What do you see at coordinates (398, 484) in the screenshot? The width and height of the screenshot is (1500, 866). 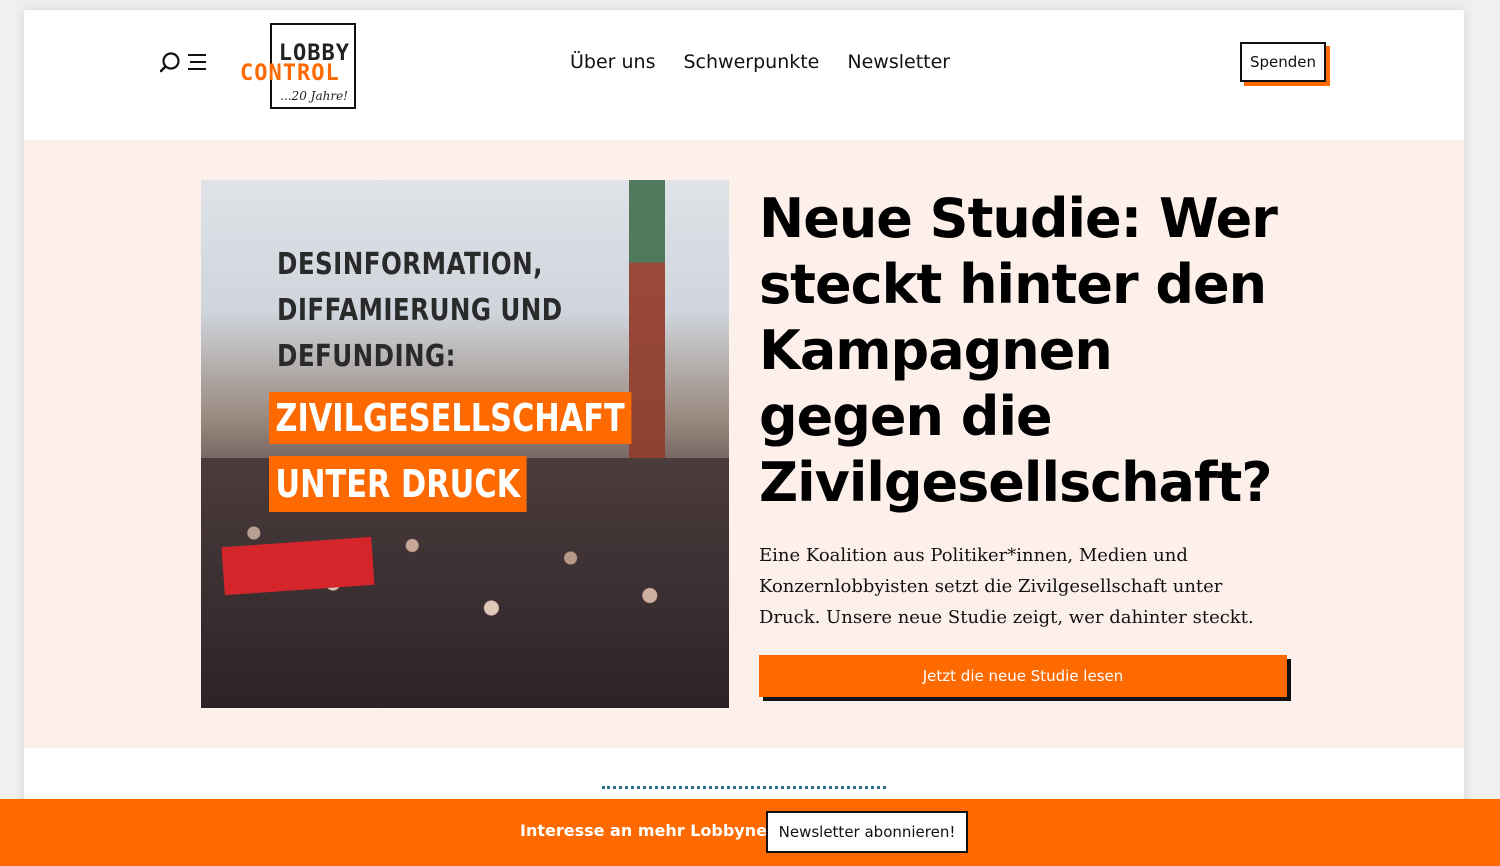 I see `hero-image-highlight2: UNTER DRUCK` at bounding box center [398, 484].